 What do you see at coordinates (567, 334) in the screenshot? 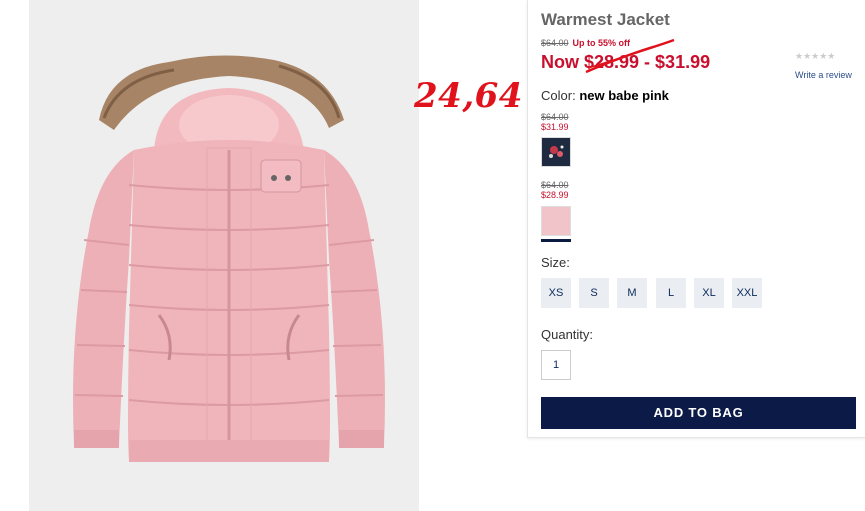
I see `quantity-label: Quantity:` at bounding box center [567, 334].